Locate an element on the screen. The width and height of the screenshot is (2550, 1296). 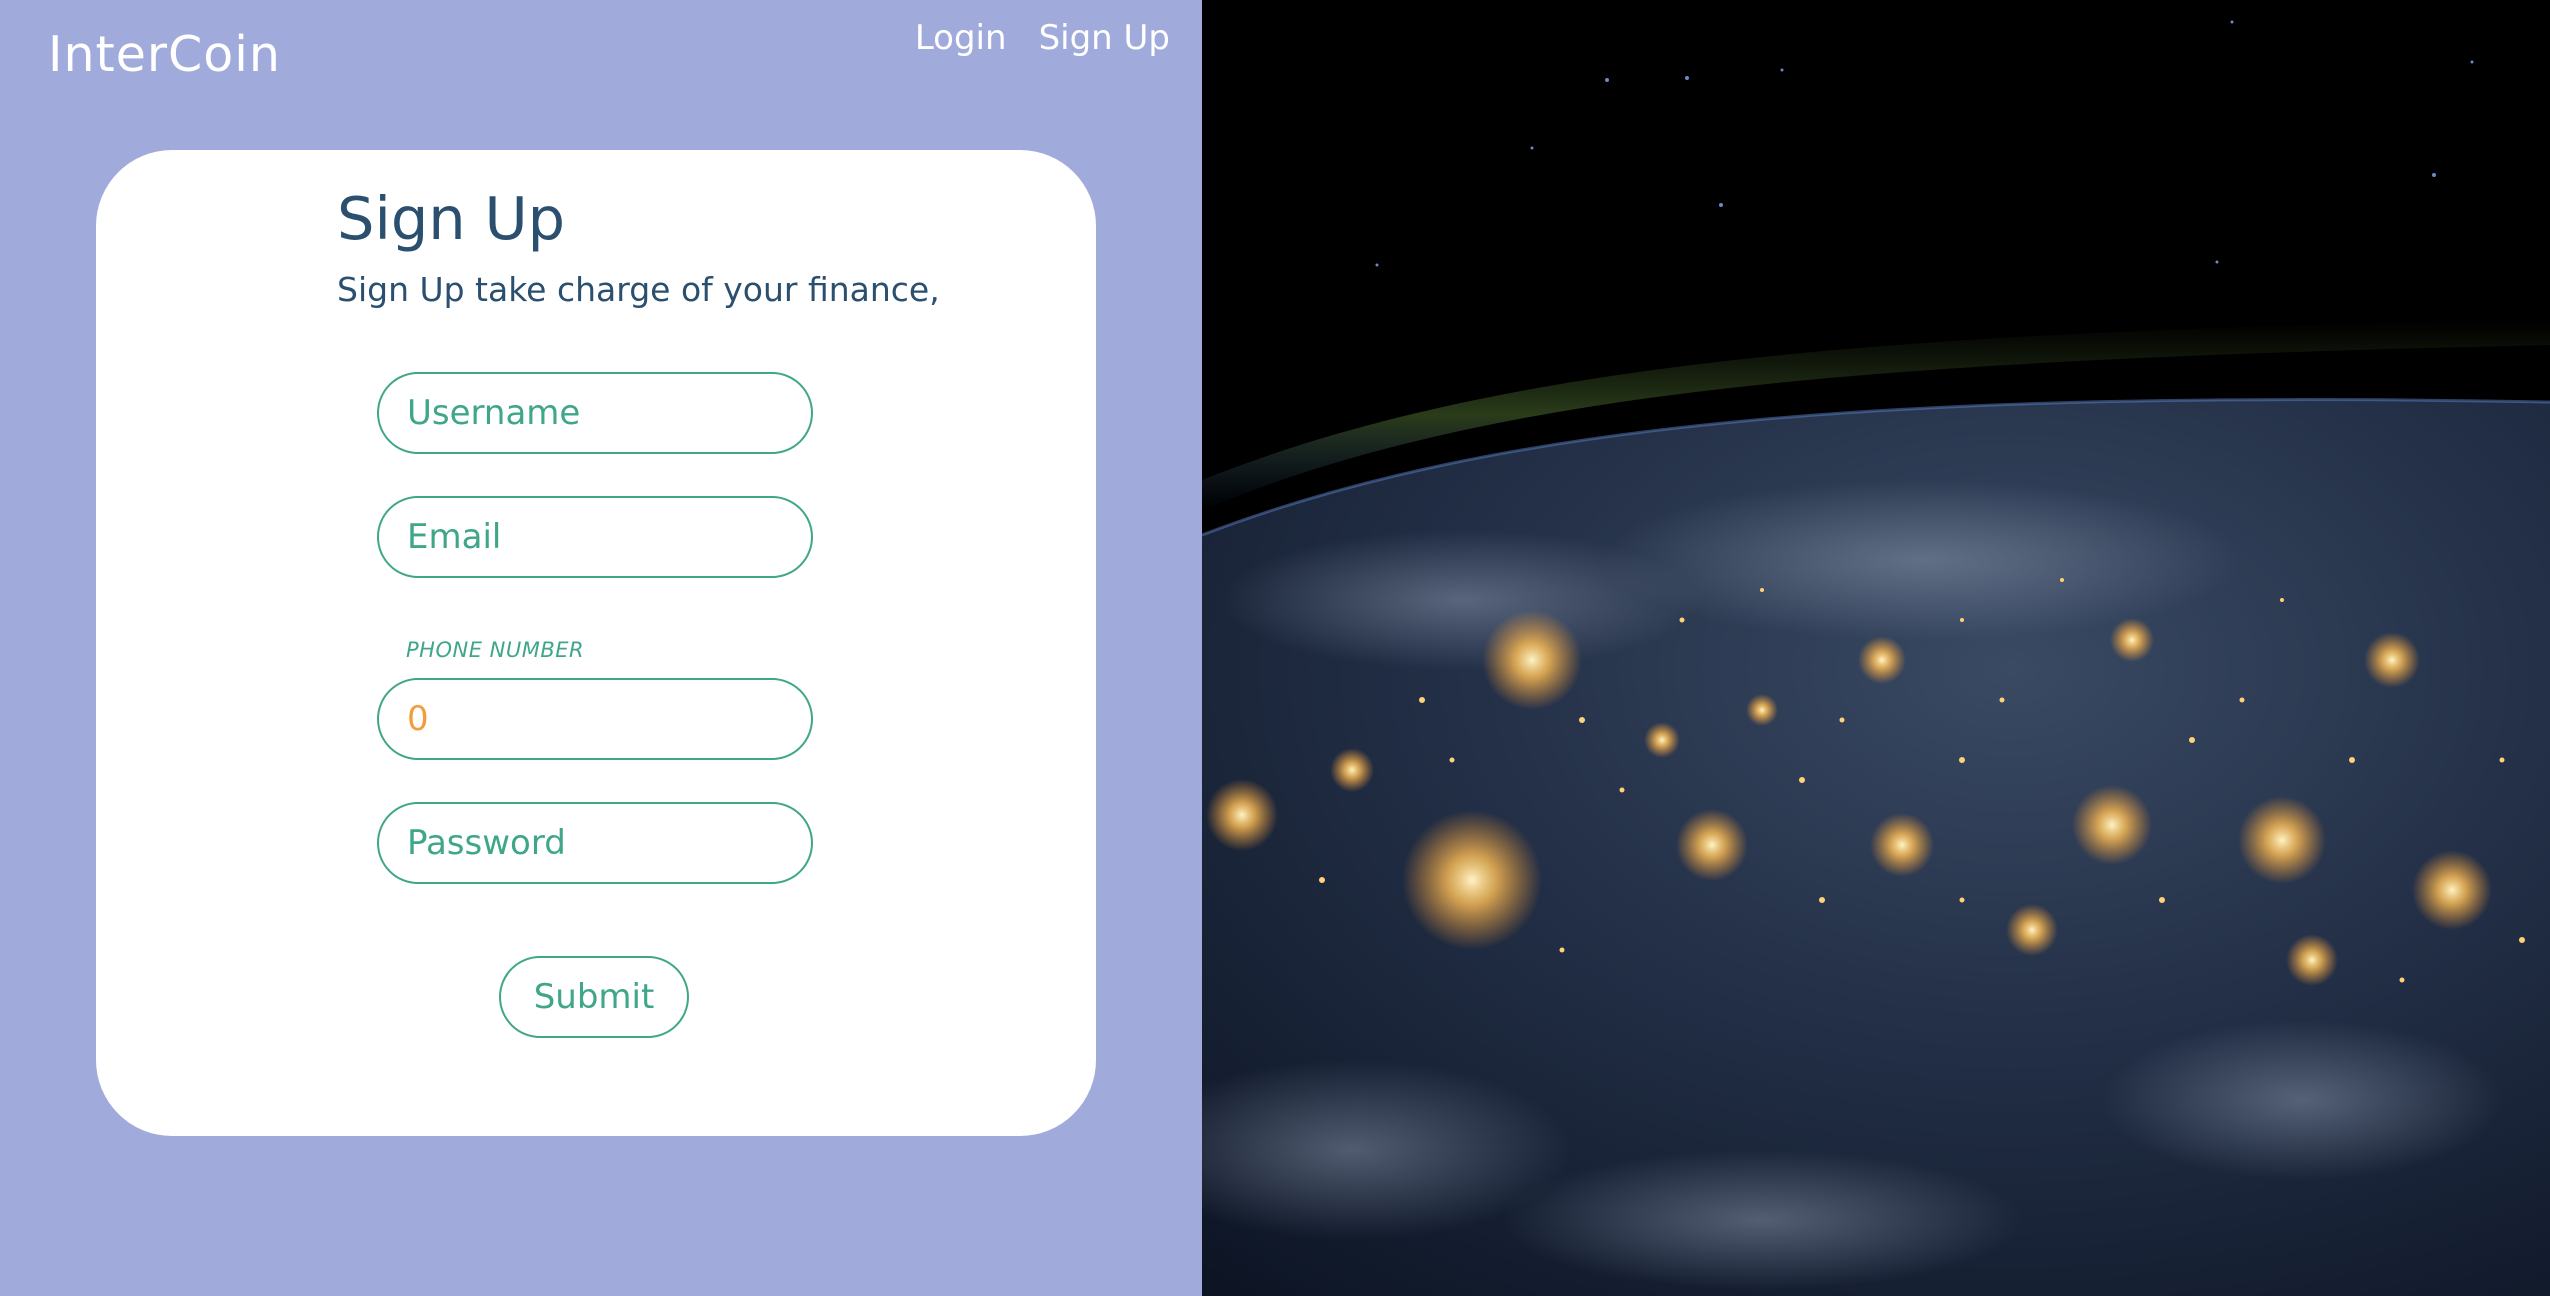
submit-button: Submit is located at coordinates (594, 997).